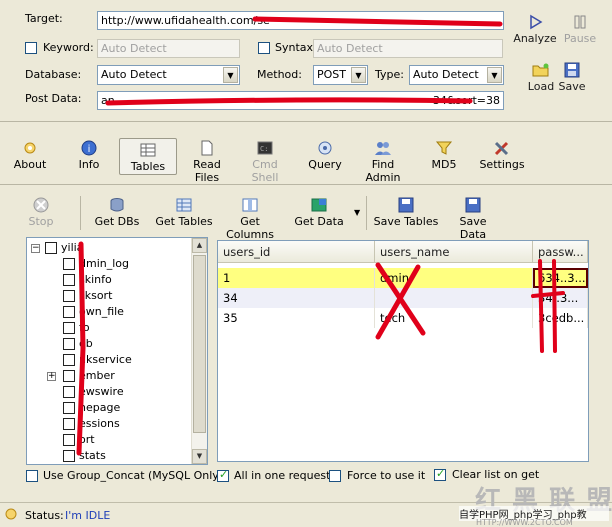 This screenshot has height=527, width=612. Describe the element at coordinates (444, 155) in the screenshot. I see `tab-md5: MD5` at that location.